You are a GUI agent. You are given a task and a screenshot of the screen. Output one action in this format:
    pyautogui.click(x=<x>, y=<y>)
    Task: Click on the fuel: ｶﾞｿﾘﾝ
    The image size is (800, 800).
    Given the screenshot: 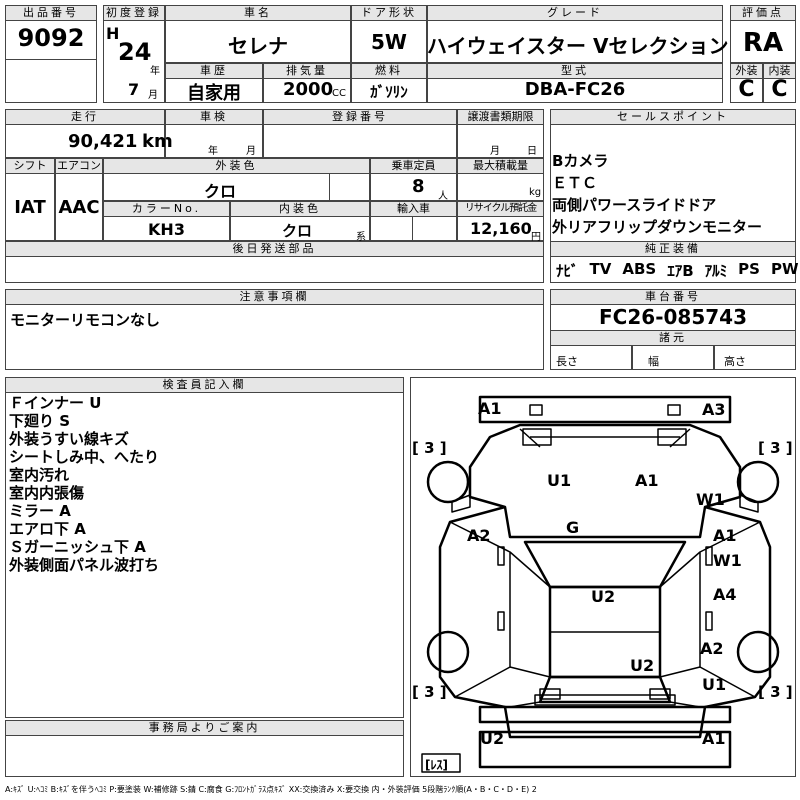 What is the action you would take?
    pyautogui.click(x=389, y=92)
    